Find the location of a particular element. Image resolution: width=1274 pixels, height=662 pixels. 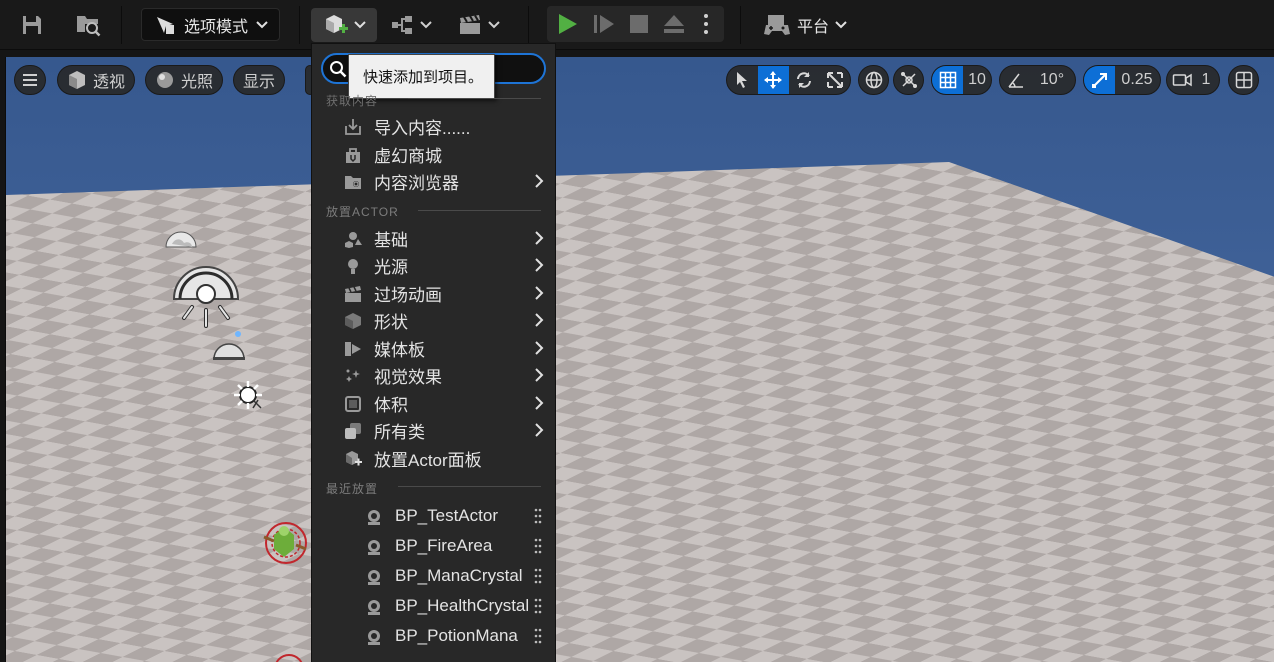

section-place-actor: 放置ACTOR is located at coordinates (362, 212).